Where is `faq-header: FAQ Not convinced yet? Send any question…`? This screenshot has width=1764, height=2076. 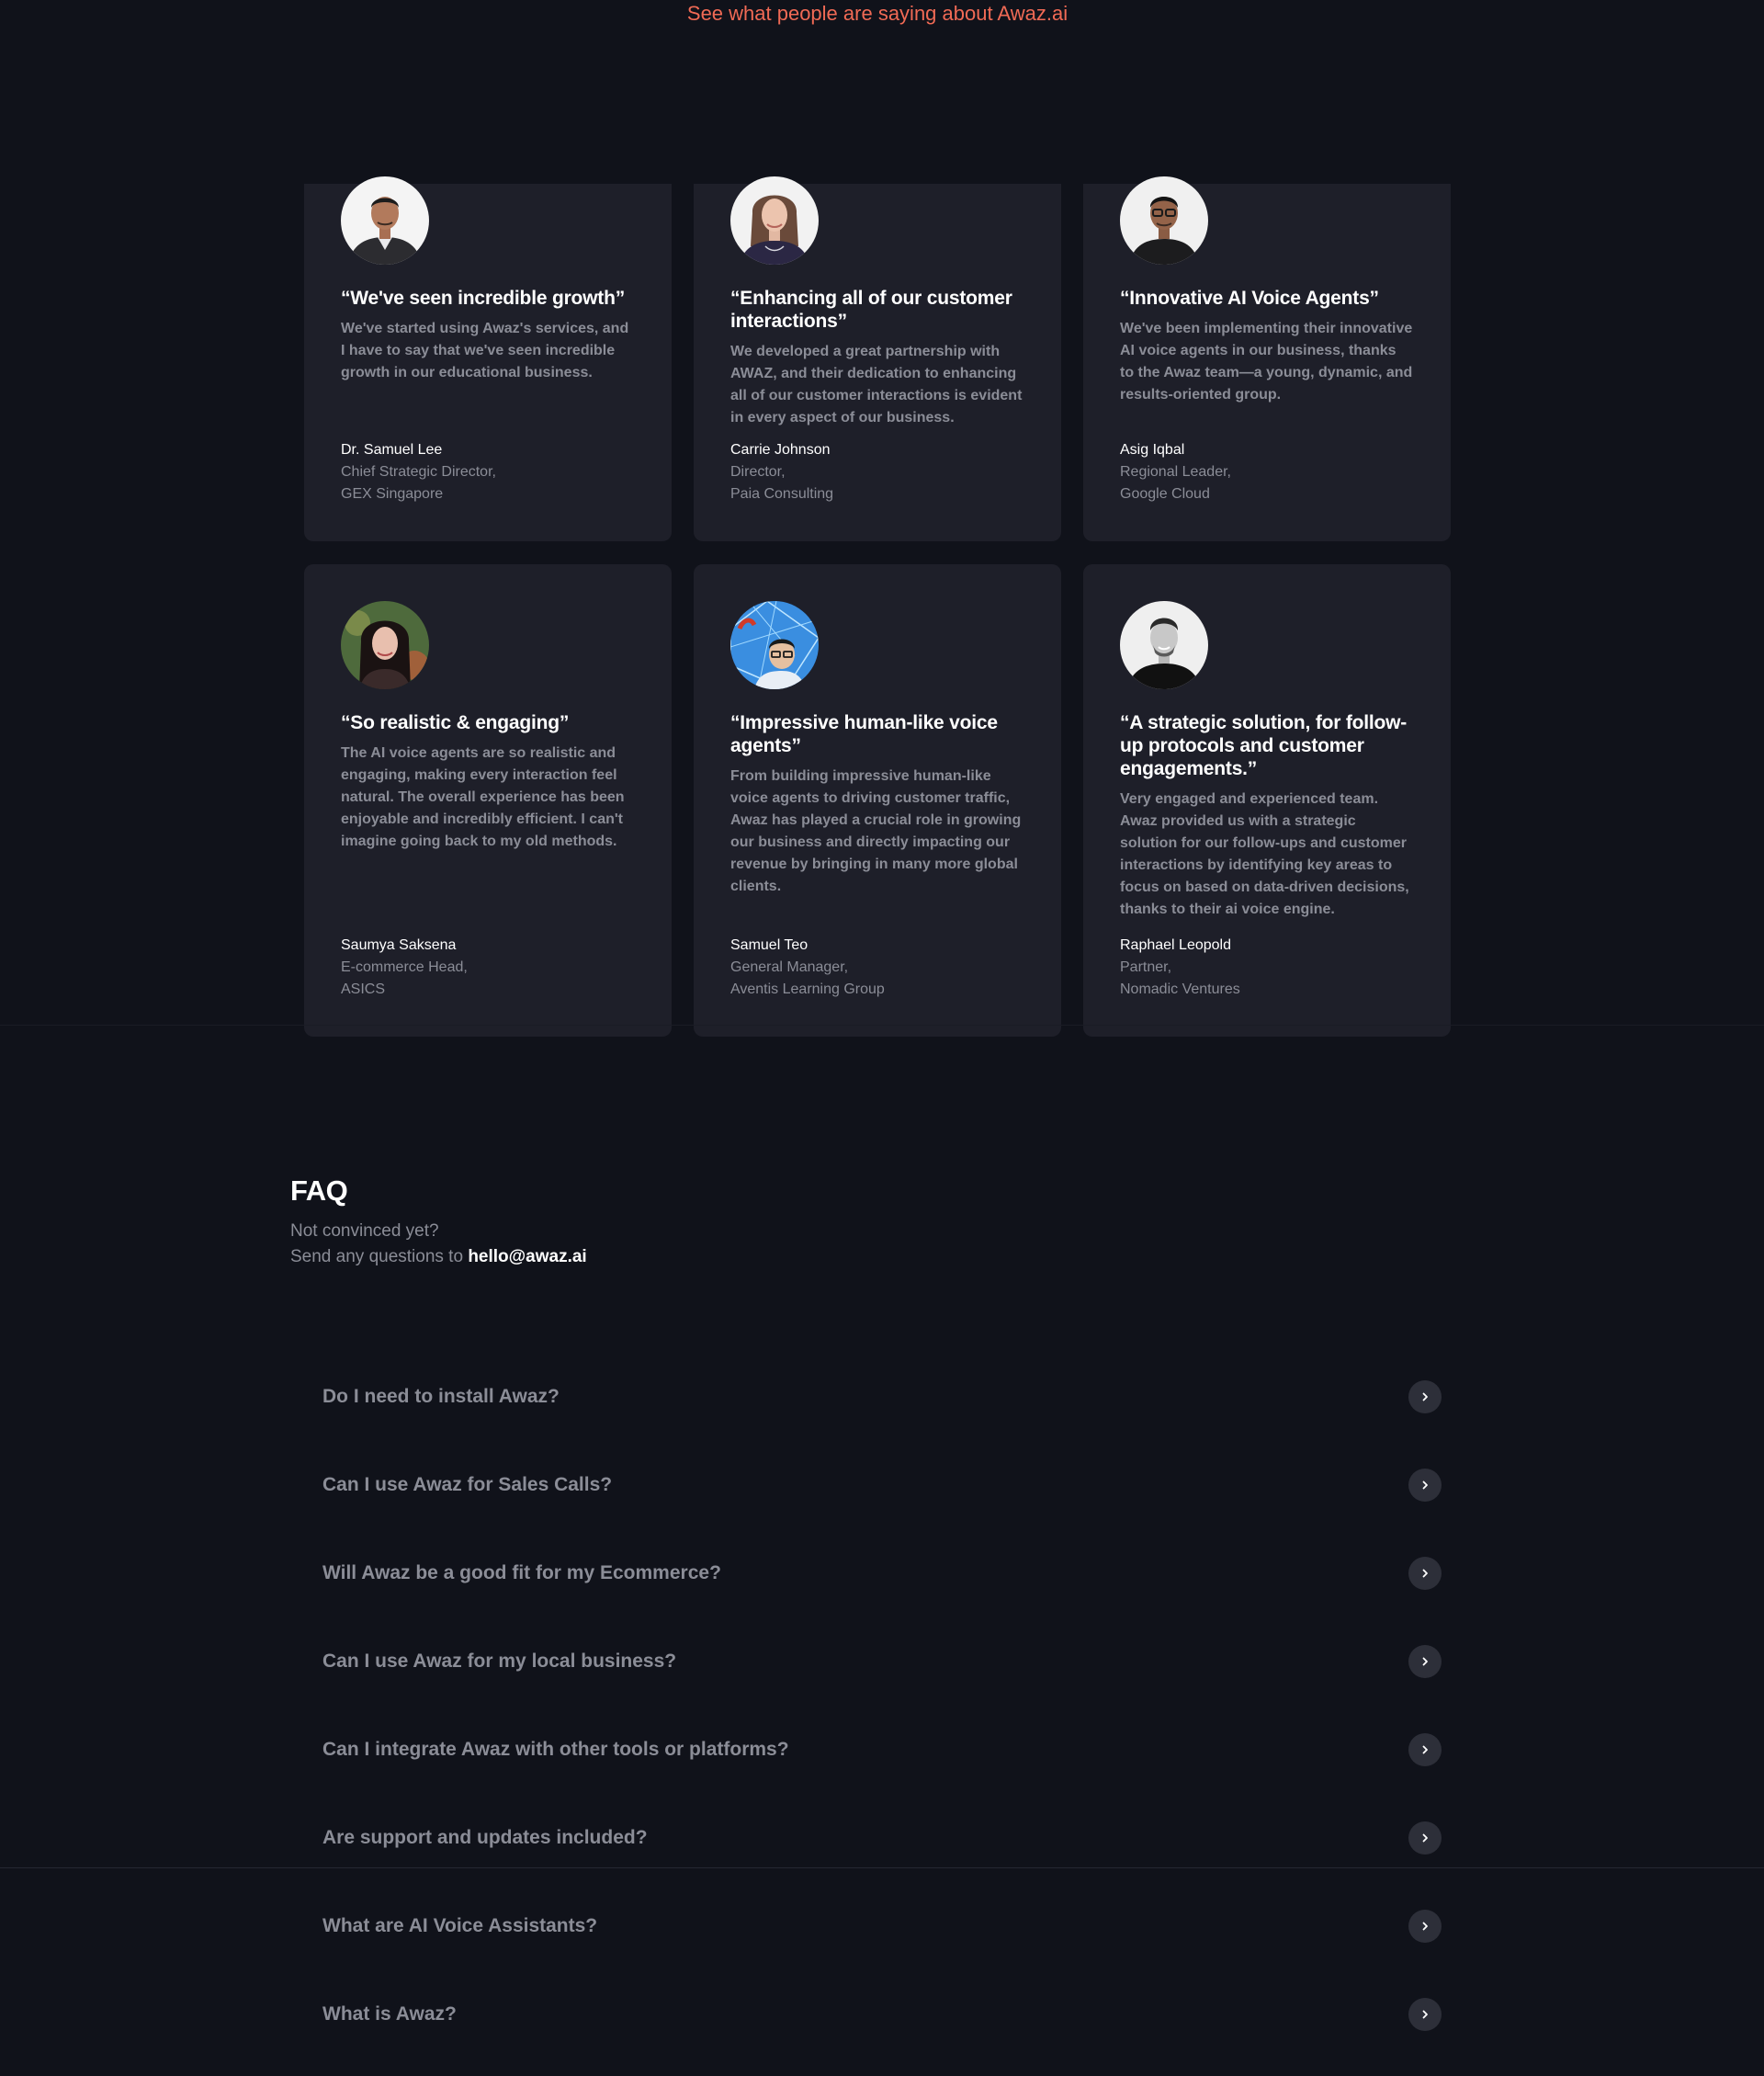
faq-header: FAQ Not convinced yet? Send any question… is located at coordinates (438, 1222).